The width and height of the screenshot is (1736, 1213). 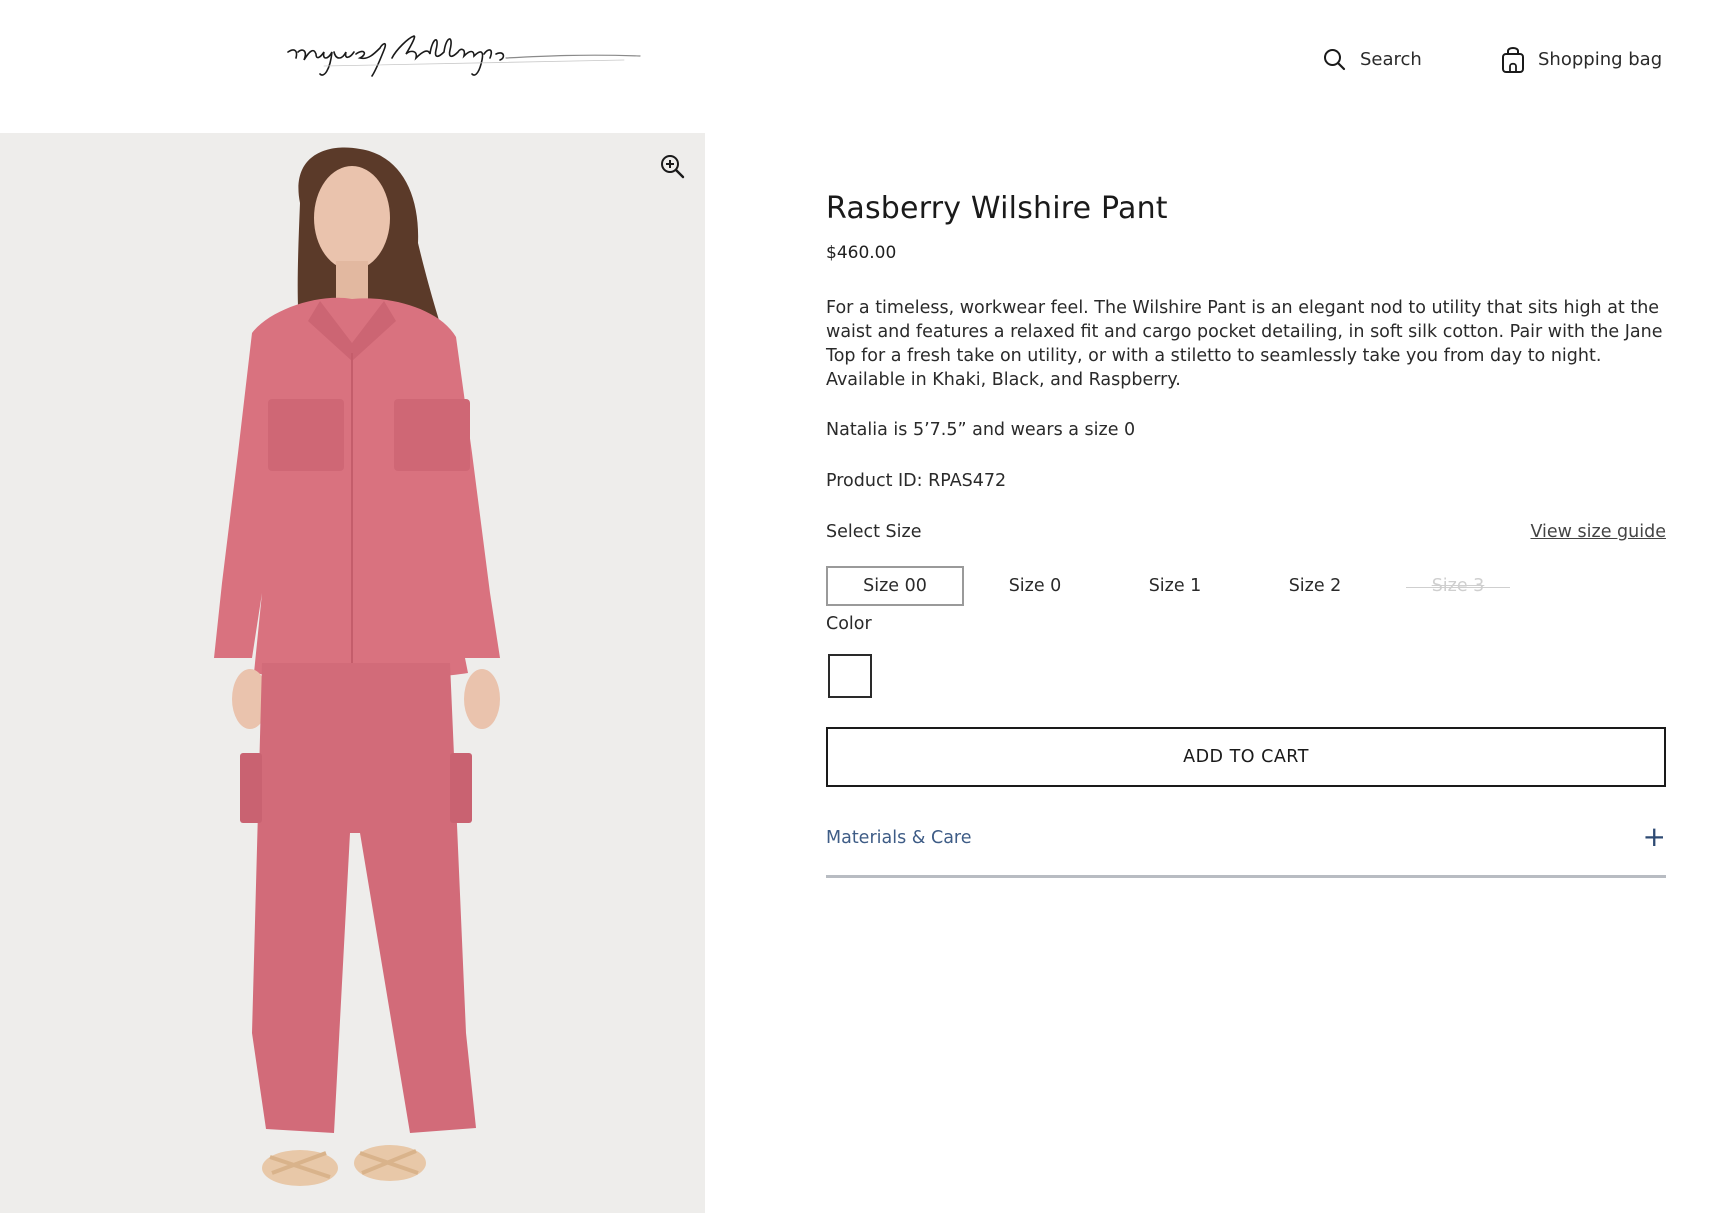 I want to click on shopping-bag-button: Shopping bag, so click(x=1581, y=59).